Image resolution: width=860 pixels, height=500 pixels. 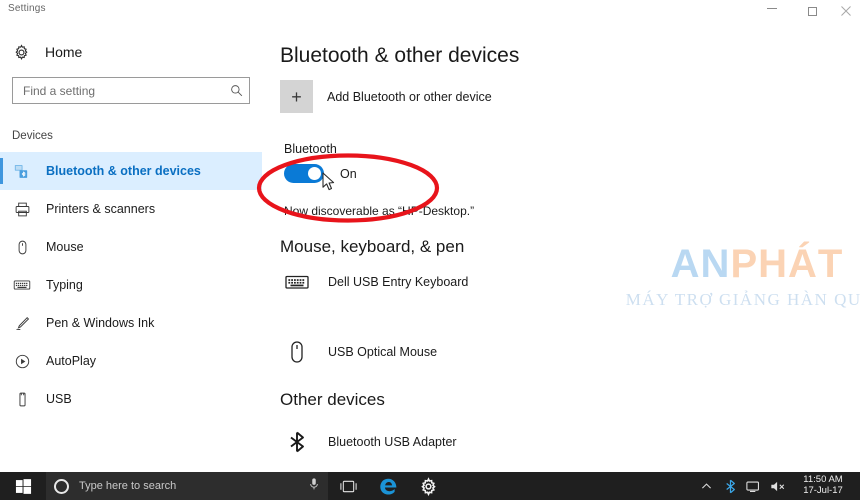 What do you see at coordinates (742, 299) in the screenshot?
I see `watermark-subtitle: MÁY TRỢ GIẢNG HÀN QUỐC` at bounding box center [742, 299].